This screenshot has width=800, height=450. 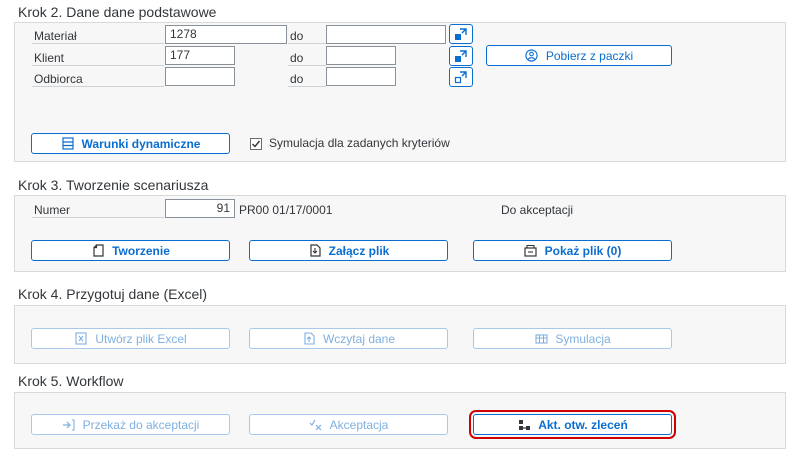 I want to click on approval-label: Akceptacja, so click(x=359, y=424).